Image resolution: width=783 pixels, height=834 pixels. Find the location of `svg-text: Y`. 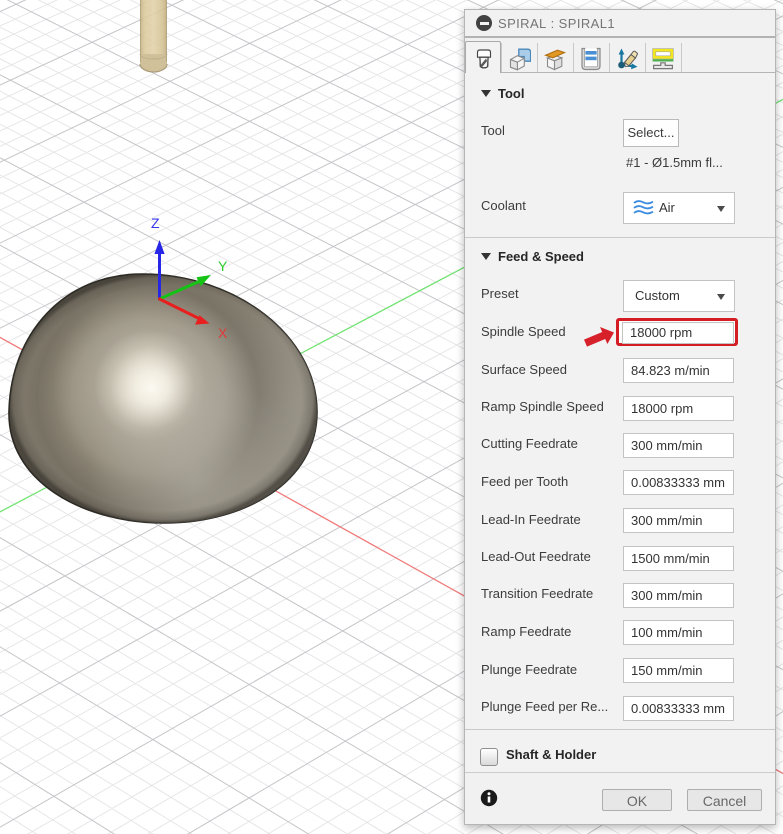

svg-text: Y is located at coordinates (223, 266).